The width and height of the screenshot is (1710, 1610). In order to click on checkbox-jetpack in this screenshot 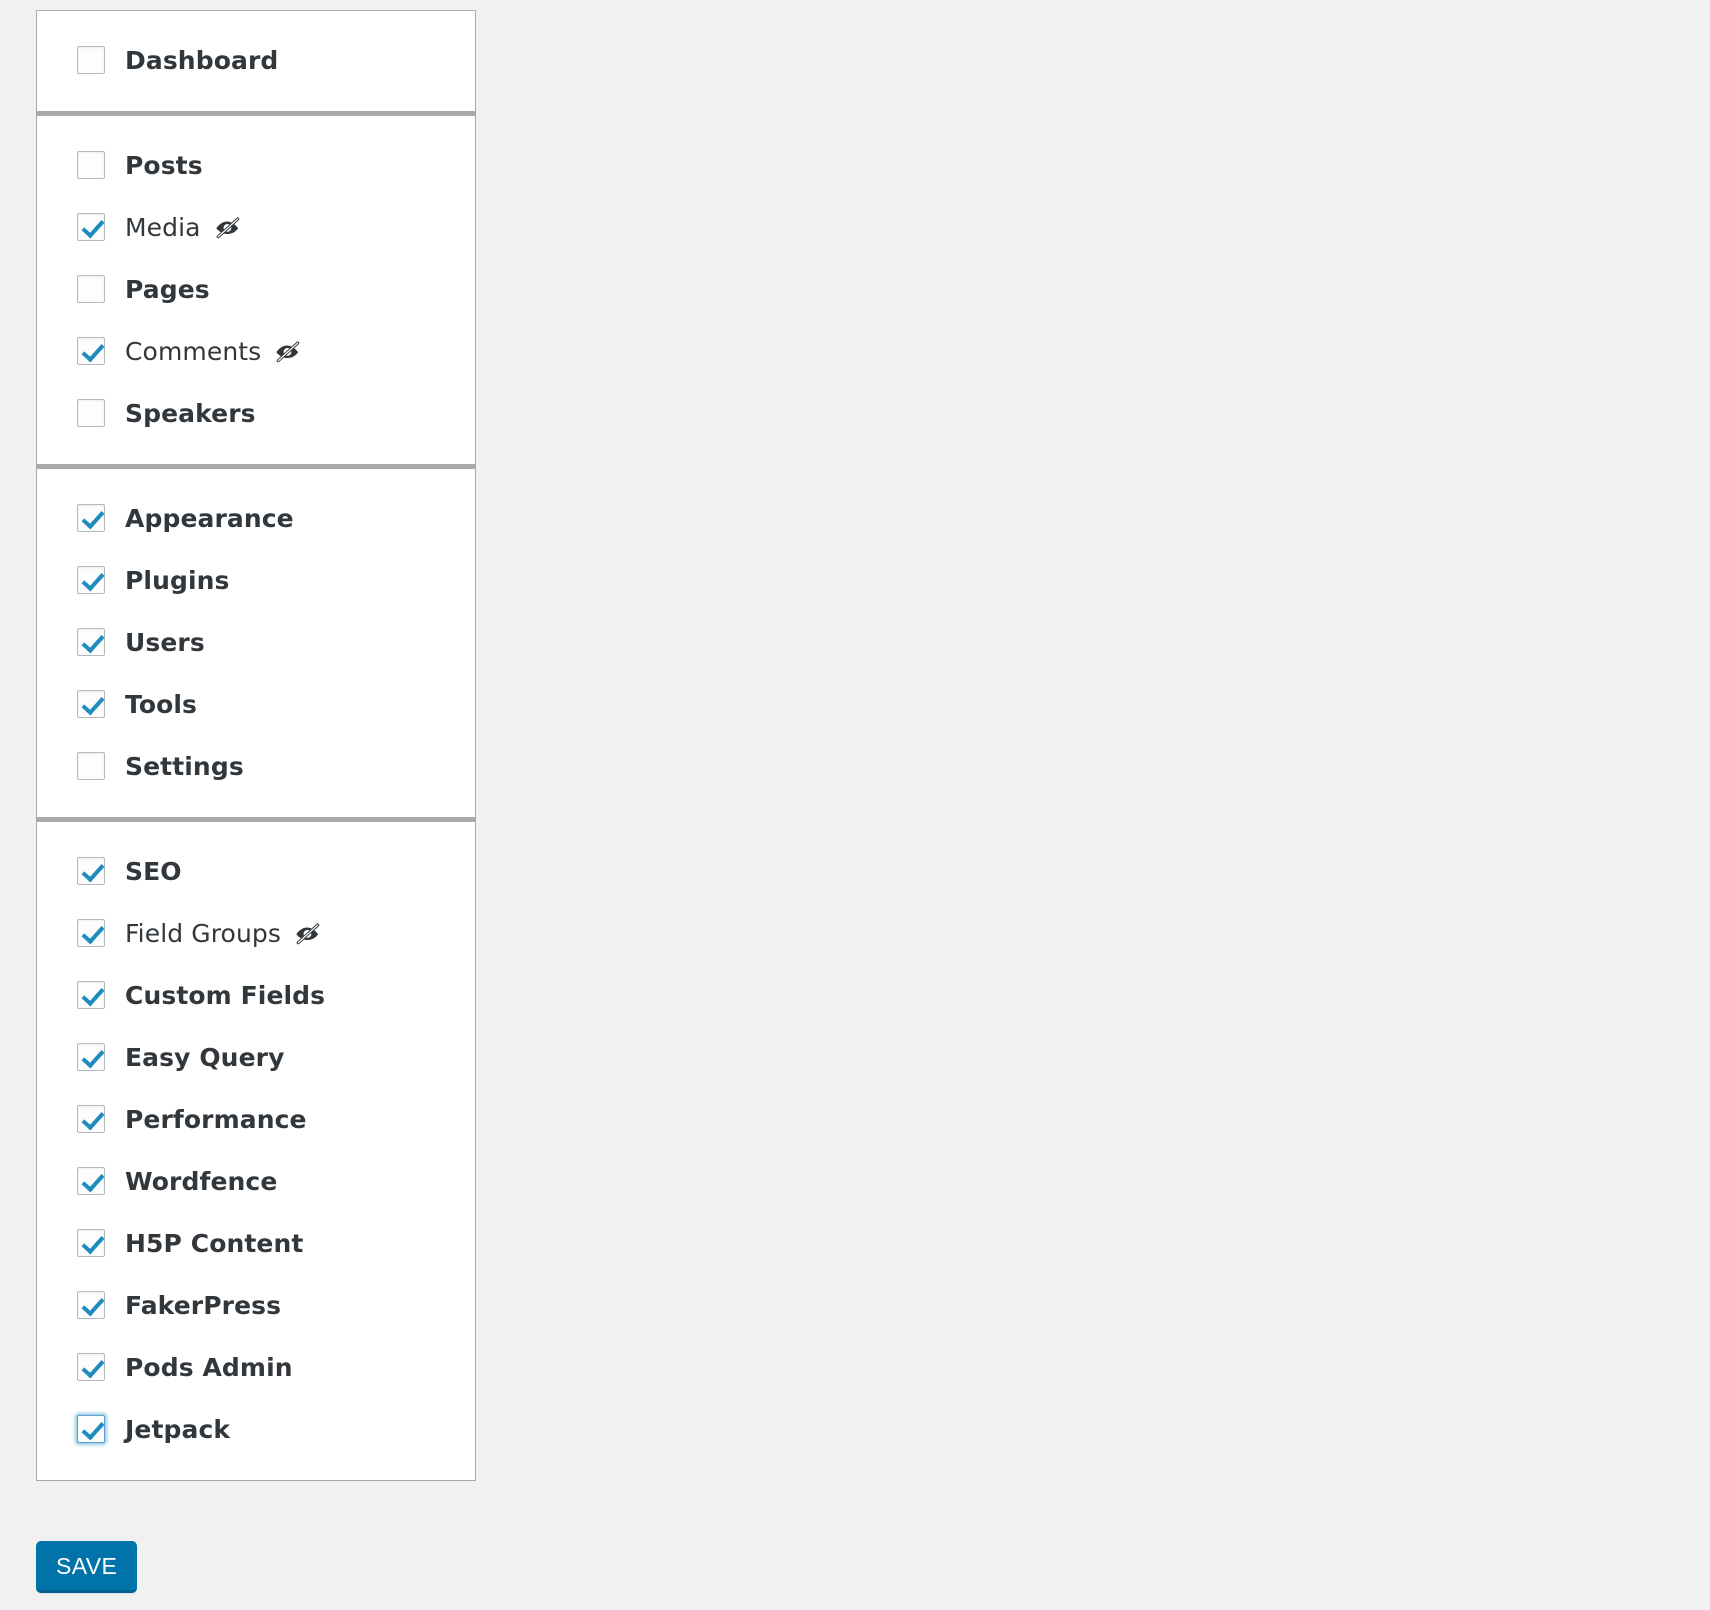, I will do `click(91, 1429)`.